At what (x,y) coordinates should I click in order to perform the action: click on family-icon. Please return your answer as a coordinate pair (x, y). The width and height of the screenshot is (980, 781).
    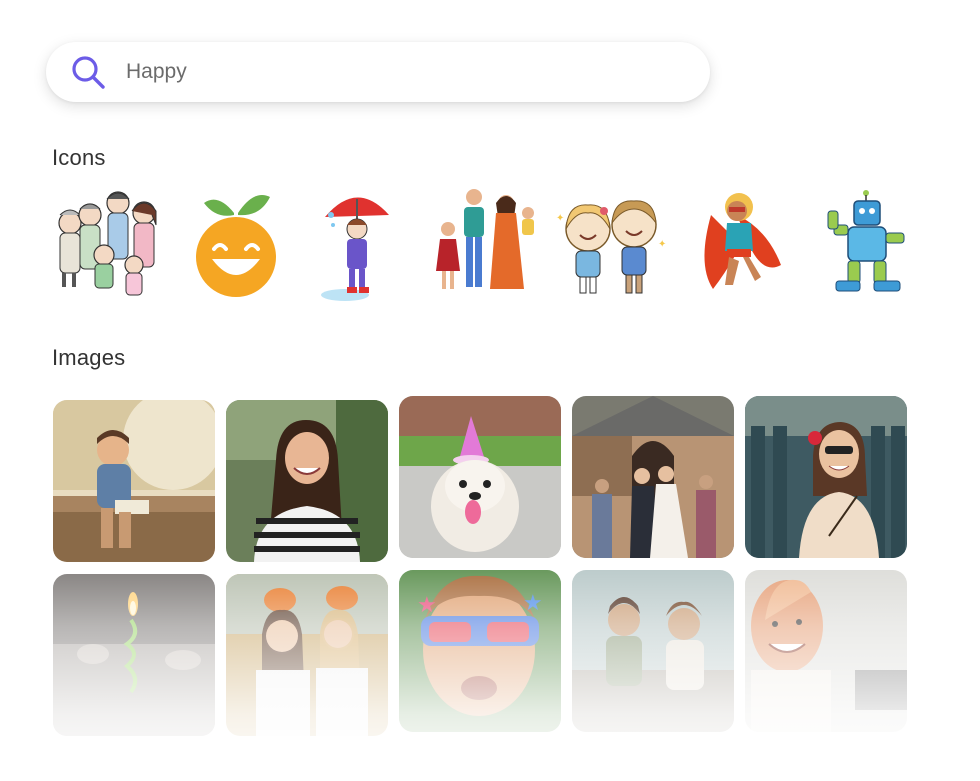
    Looking at the image, I should click on (108, 245).